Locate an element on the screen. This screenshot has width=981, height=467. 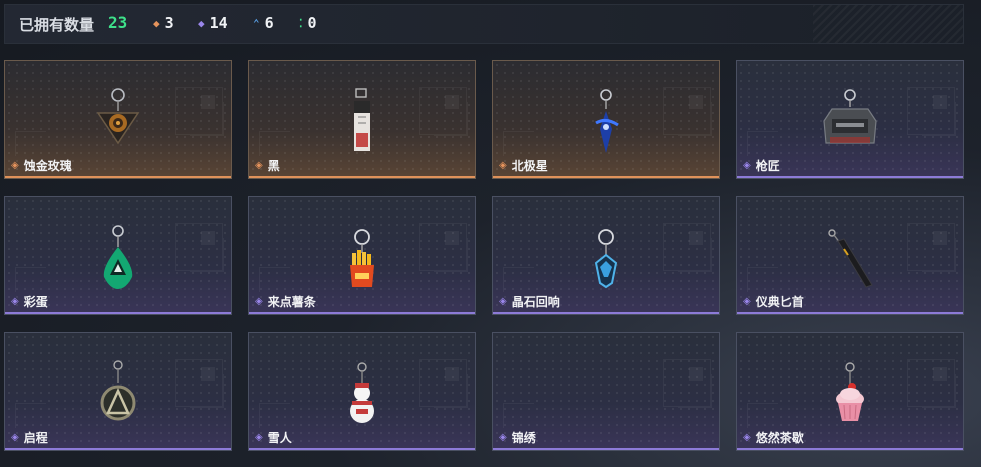
charm-name: 北极星 is located at coordinates (529, 166).